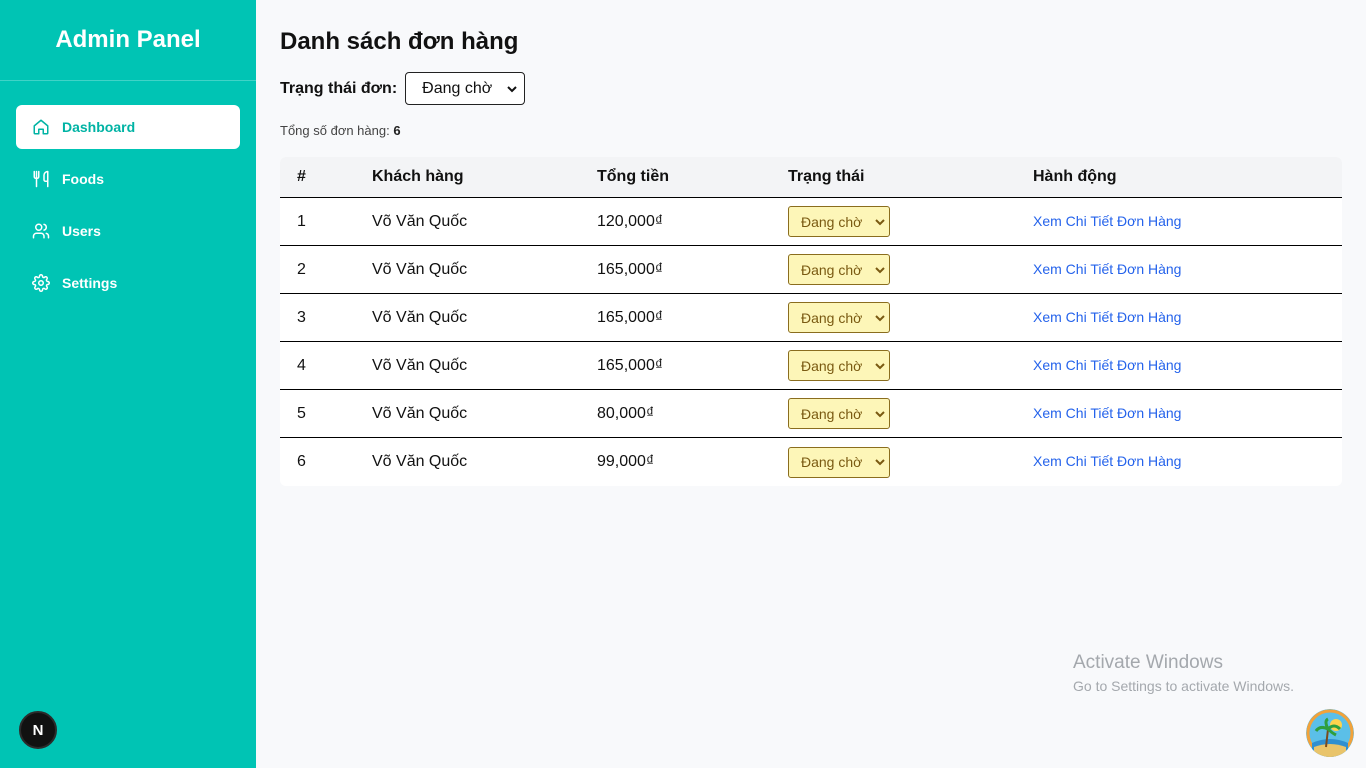 Image resolution: width=1366 pixels, height=768 pixels. Describe the element at coordinates (301, 176) in the screenshot. I see `header-id: #` at that location.